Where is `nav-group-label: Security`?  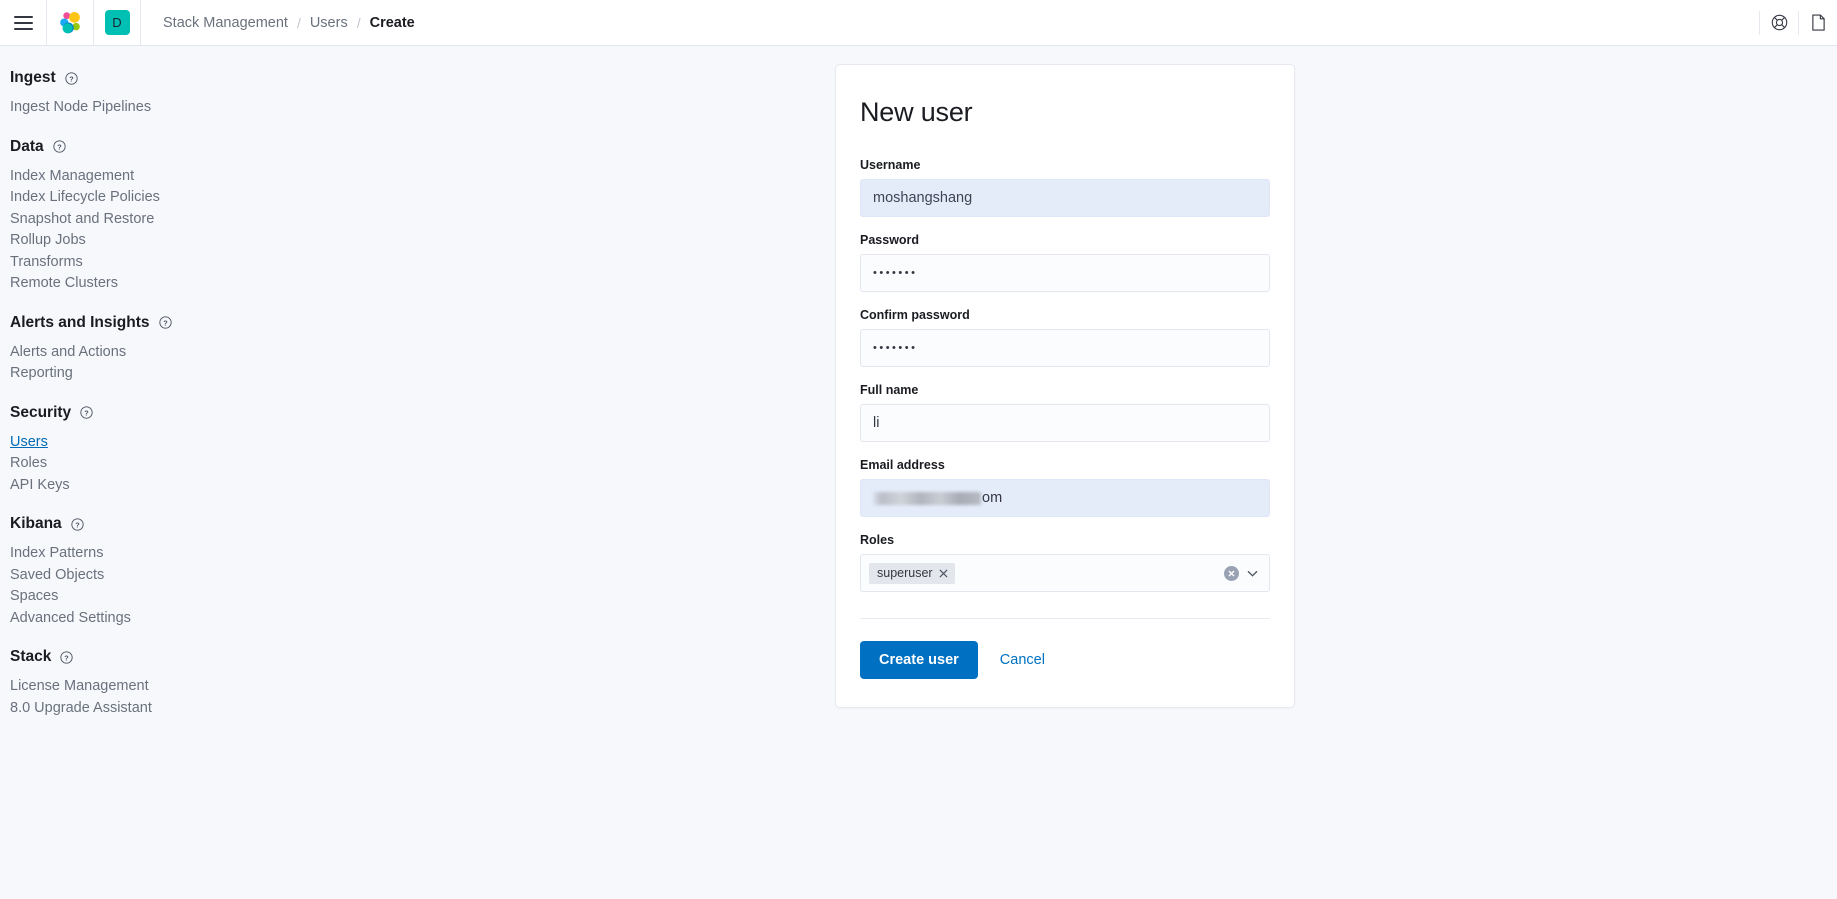
nav-group-label: Security is located at coordinates (41, 412).